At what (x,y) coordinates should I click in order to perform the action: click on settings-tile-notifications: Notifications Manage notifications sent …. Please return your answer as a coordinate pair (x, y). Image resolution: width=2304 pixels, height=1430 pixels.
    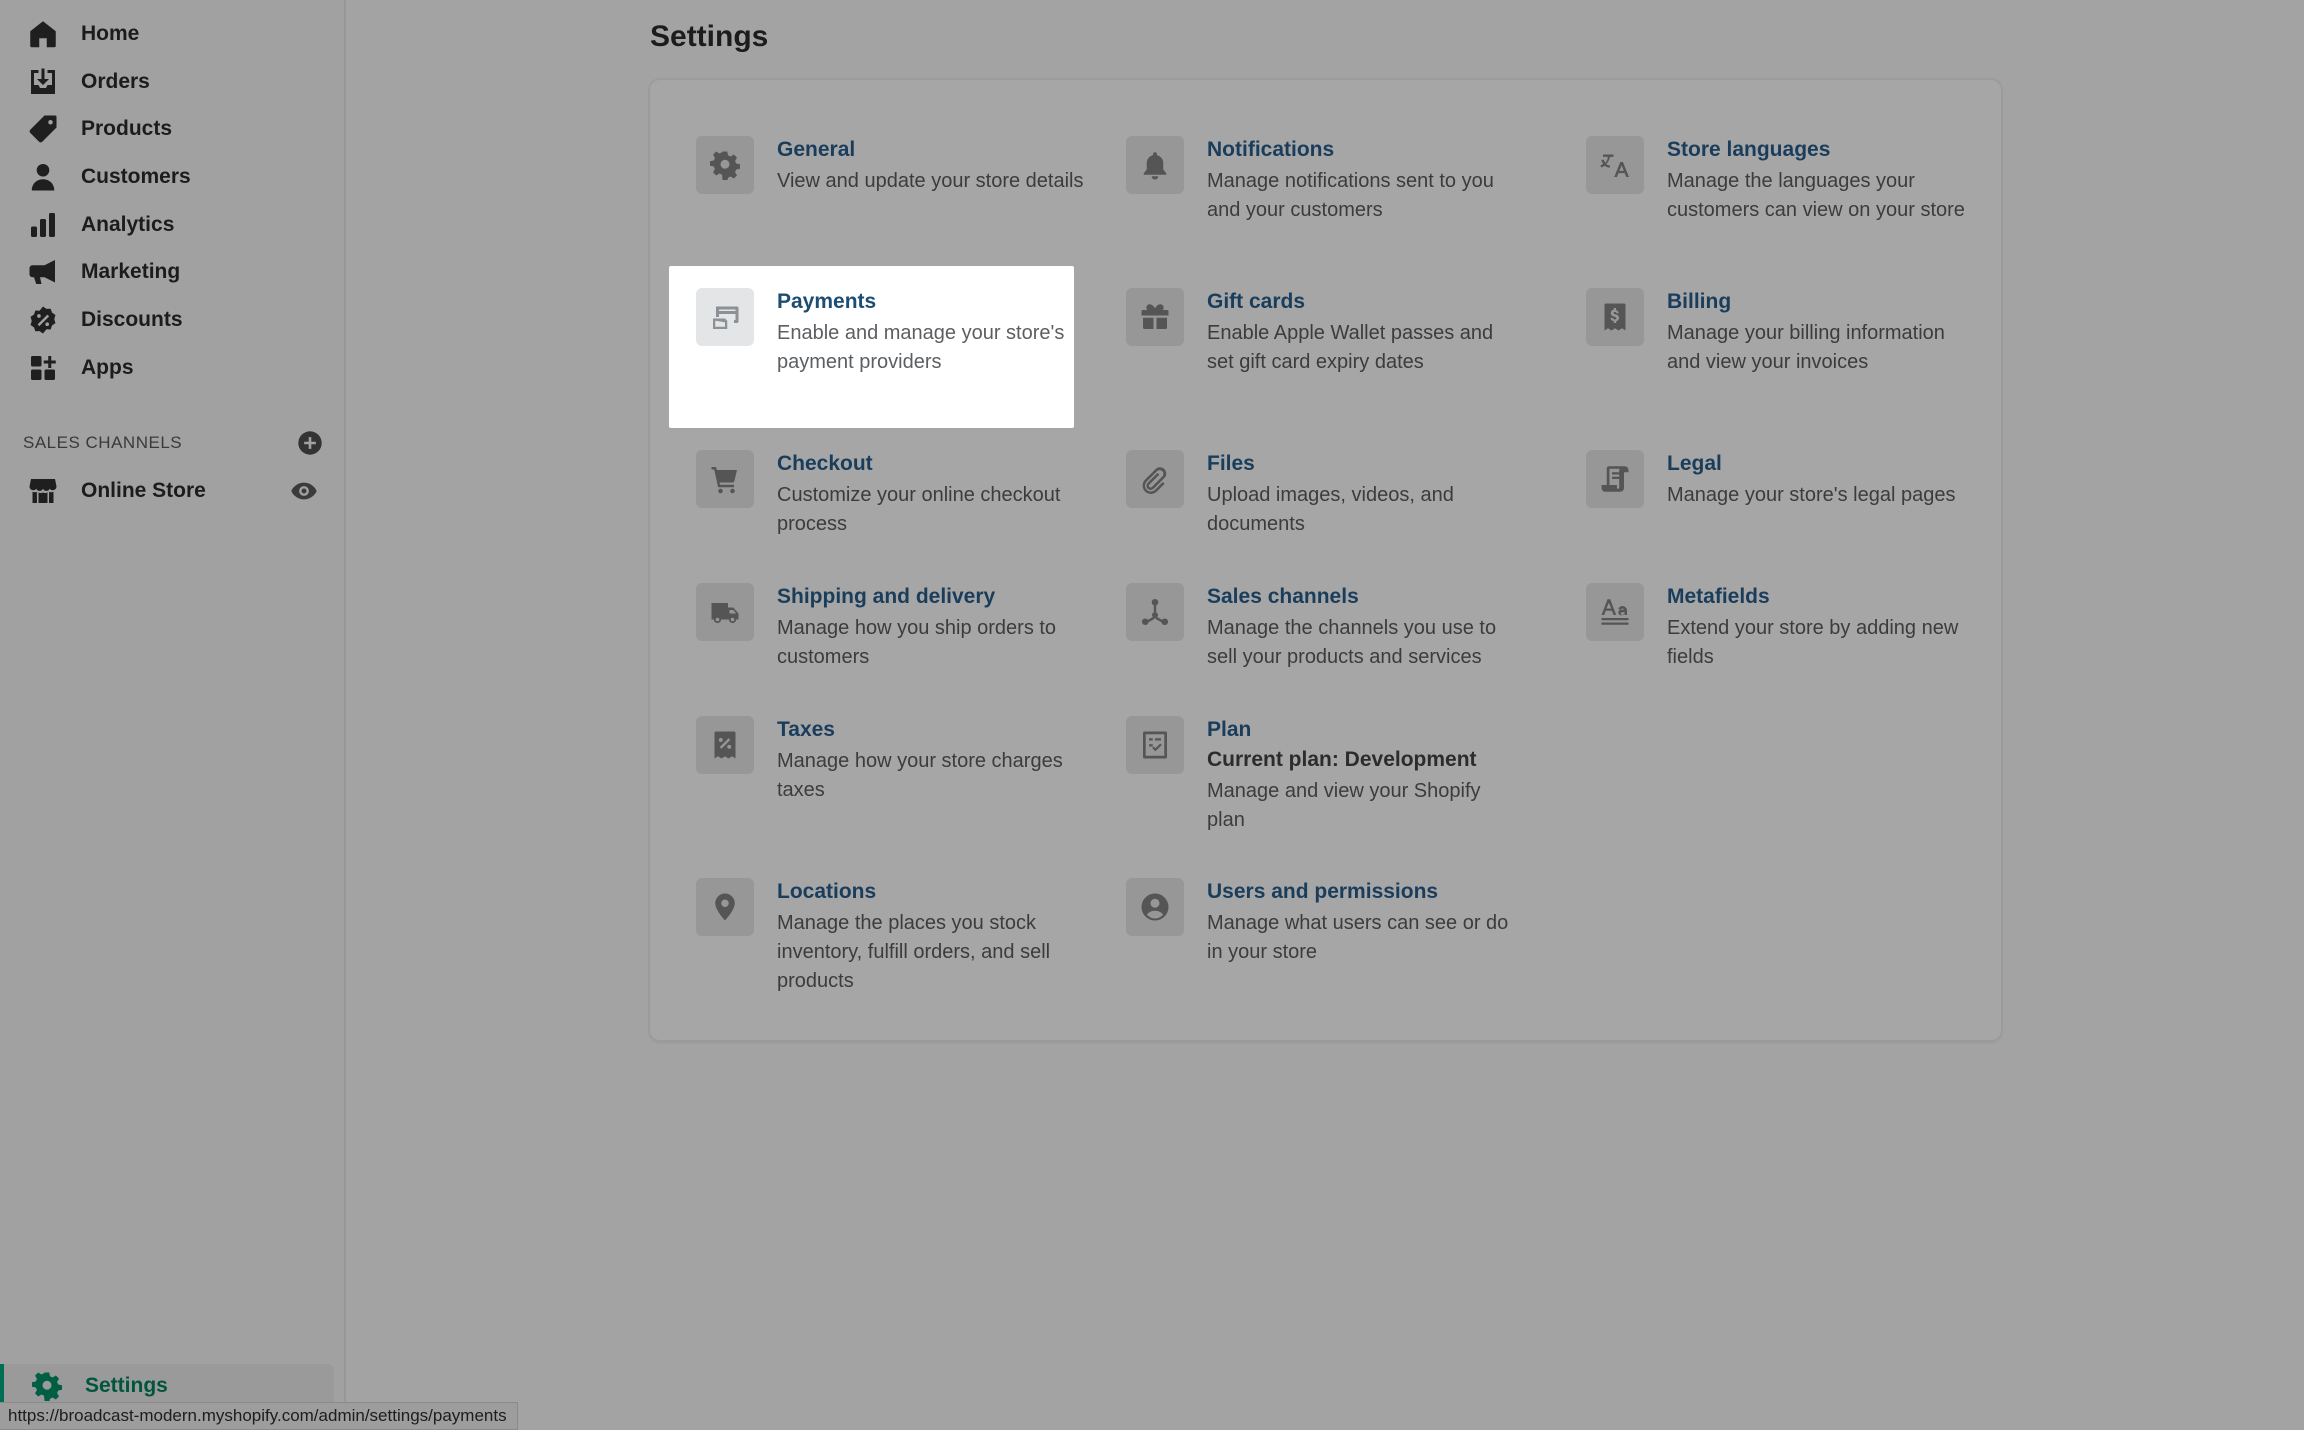
    Looking at the image, I should click on (1301, 195).